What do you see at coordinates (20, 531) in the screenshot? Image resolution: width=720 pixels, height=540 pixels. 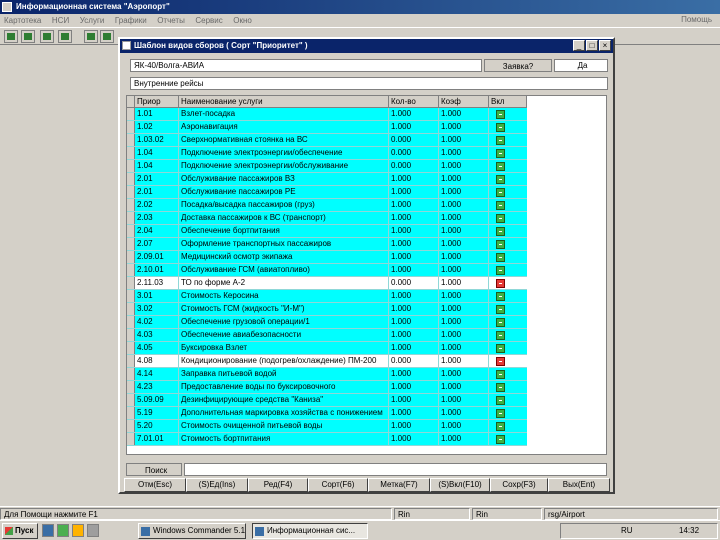 I see `start-button: Пуск` at bounding box center [20, 531].